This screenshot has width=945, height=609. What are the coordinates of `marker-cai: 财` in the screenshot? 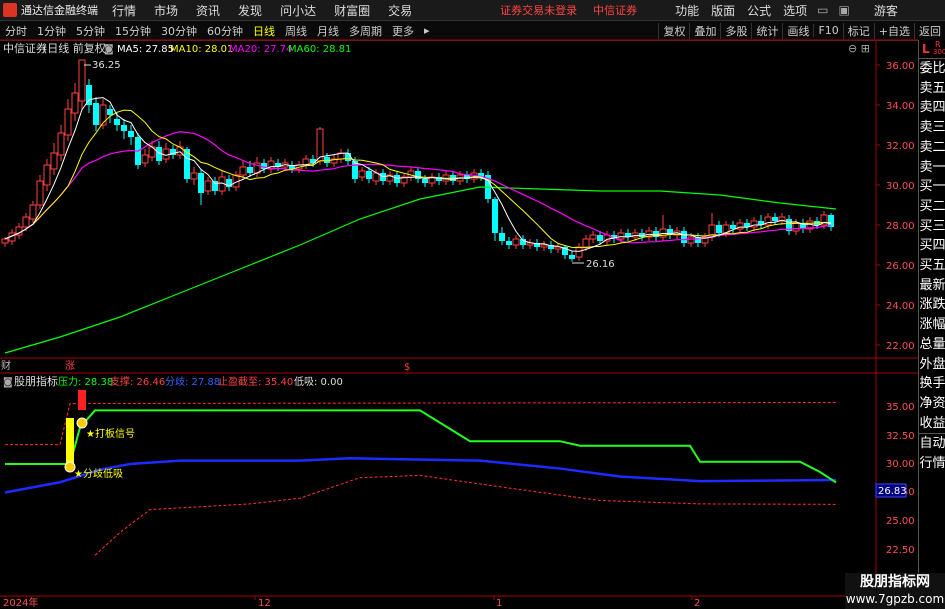 It's located at (6, 365).